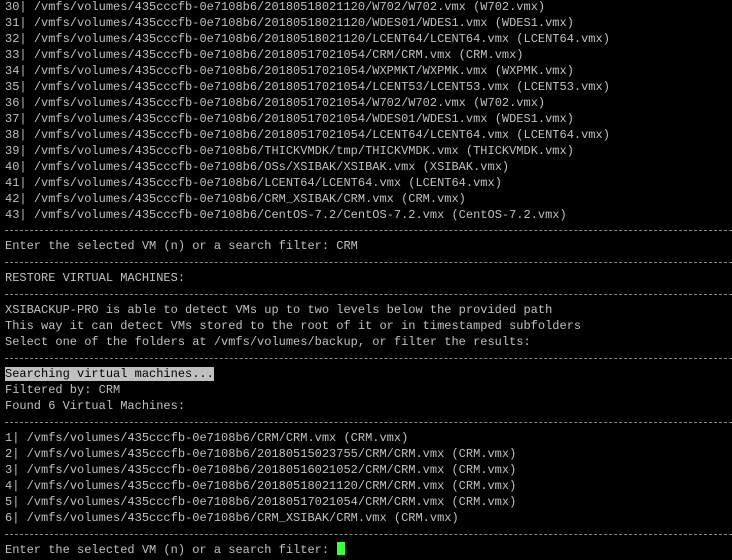  What do you see at coordinates (12, 518) in the screenshot?
I see `vm-index: 6|` at bounding box center [12, 518].